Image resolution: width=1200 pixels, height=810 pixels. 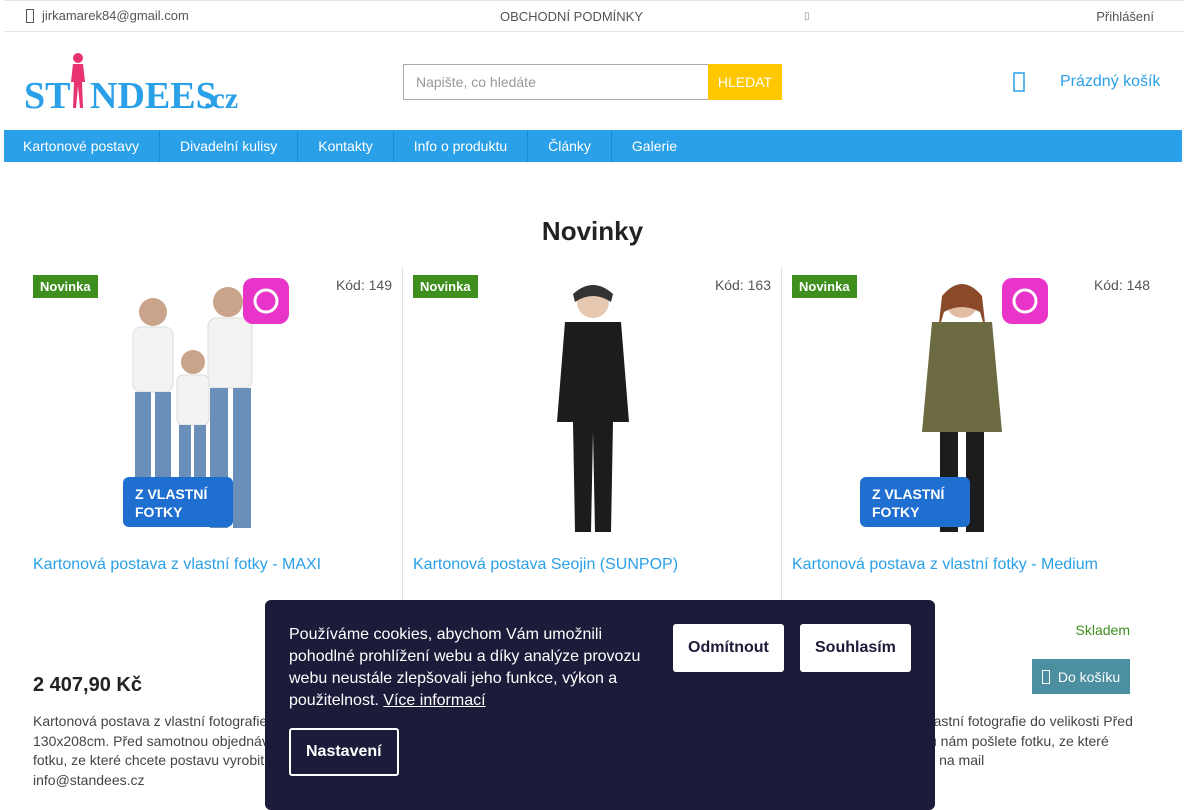 What do you see at coordinates (570, 146) in the screenshot?
I see `nav-item-clanky: Články` at bounding box center [570, 146].